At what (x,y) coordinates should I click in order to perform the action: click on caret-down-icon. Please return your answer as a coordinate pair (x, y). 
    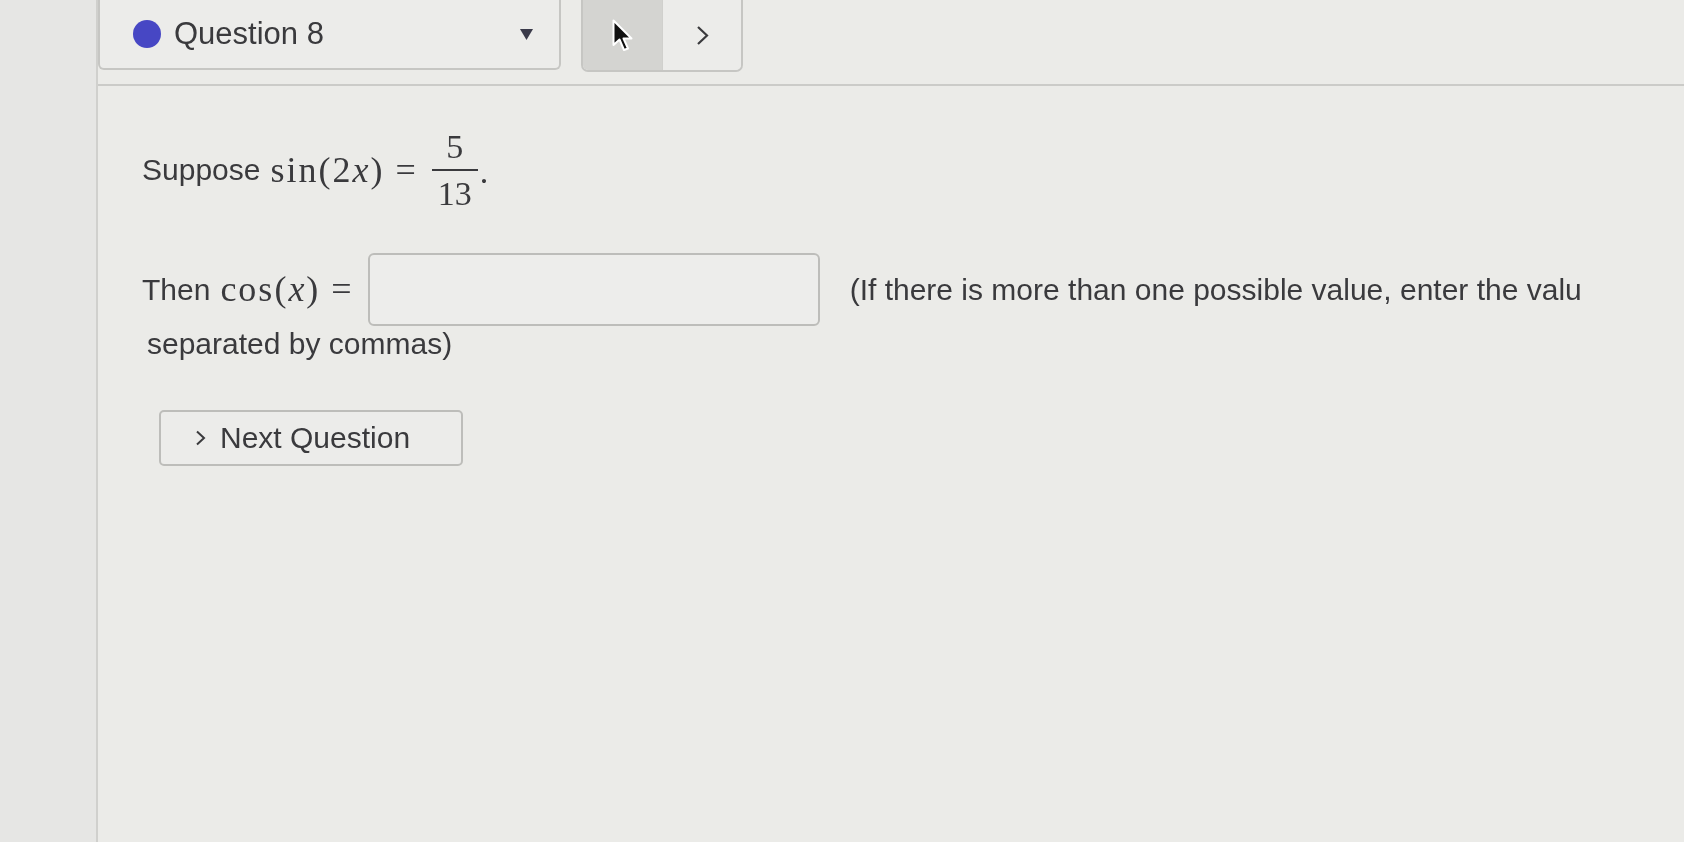
    Looking at the image, I should click on (526, 34).